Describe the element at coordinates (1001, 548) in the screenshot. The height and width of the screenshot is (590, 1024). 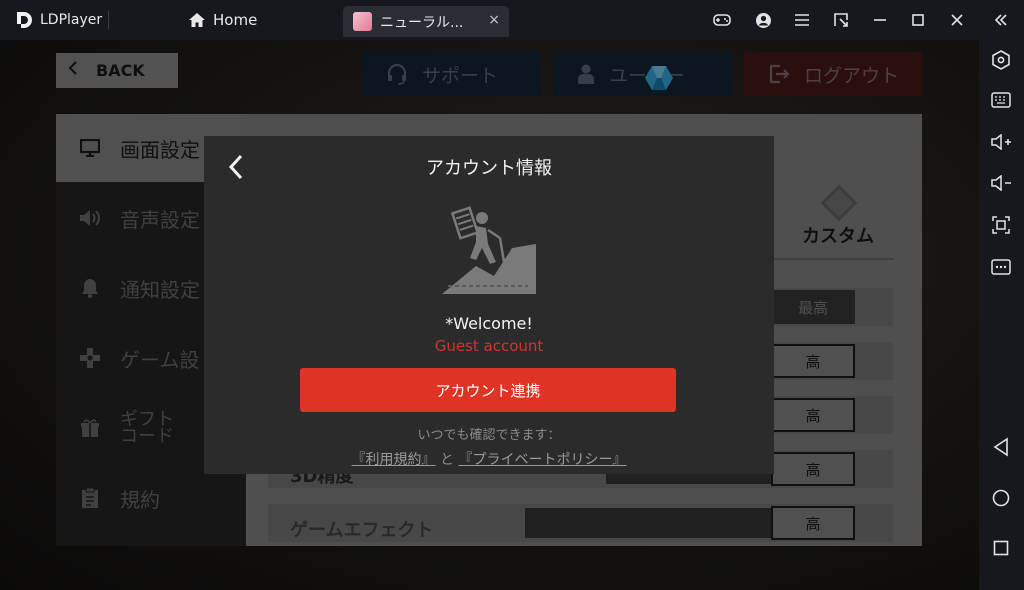
I see `android-recents-icon` at that location.